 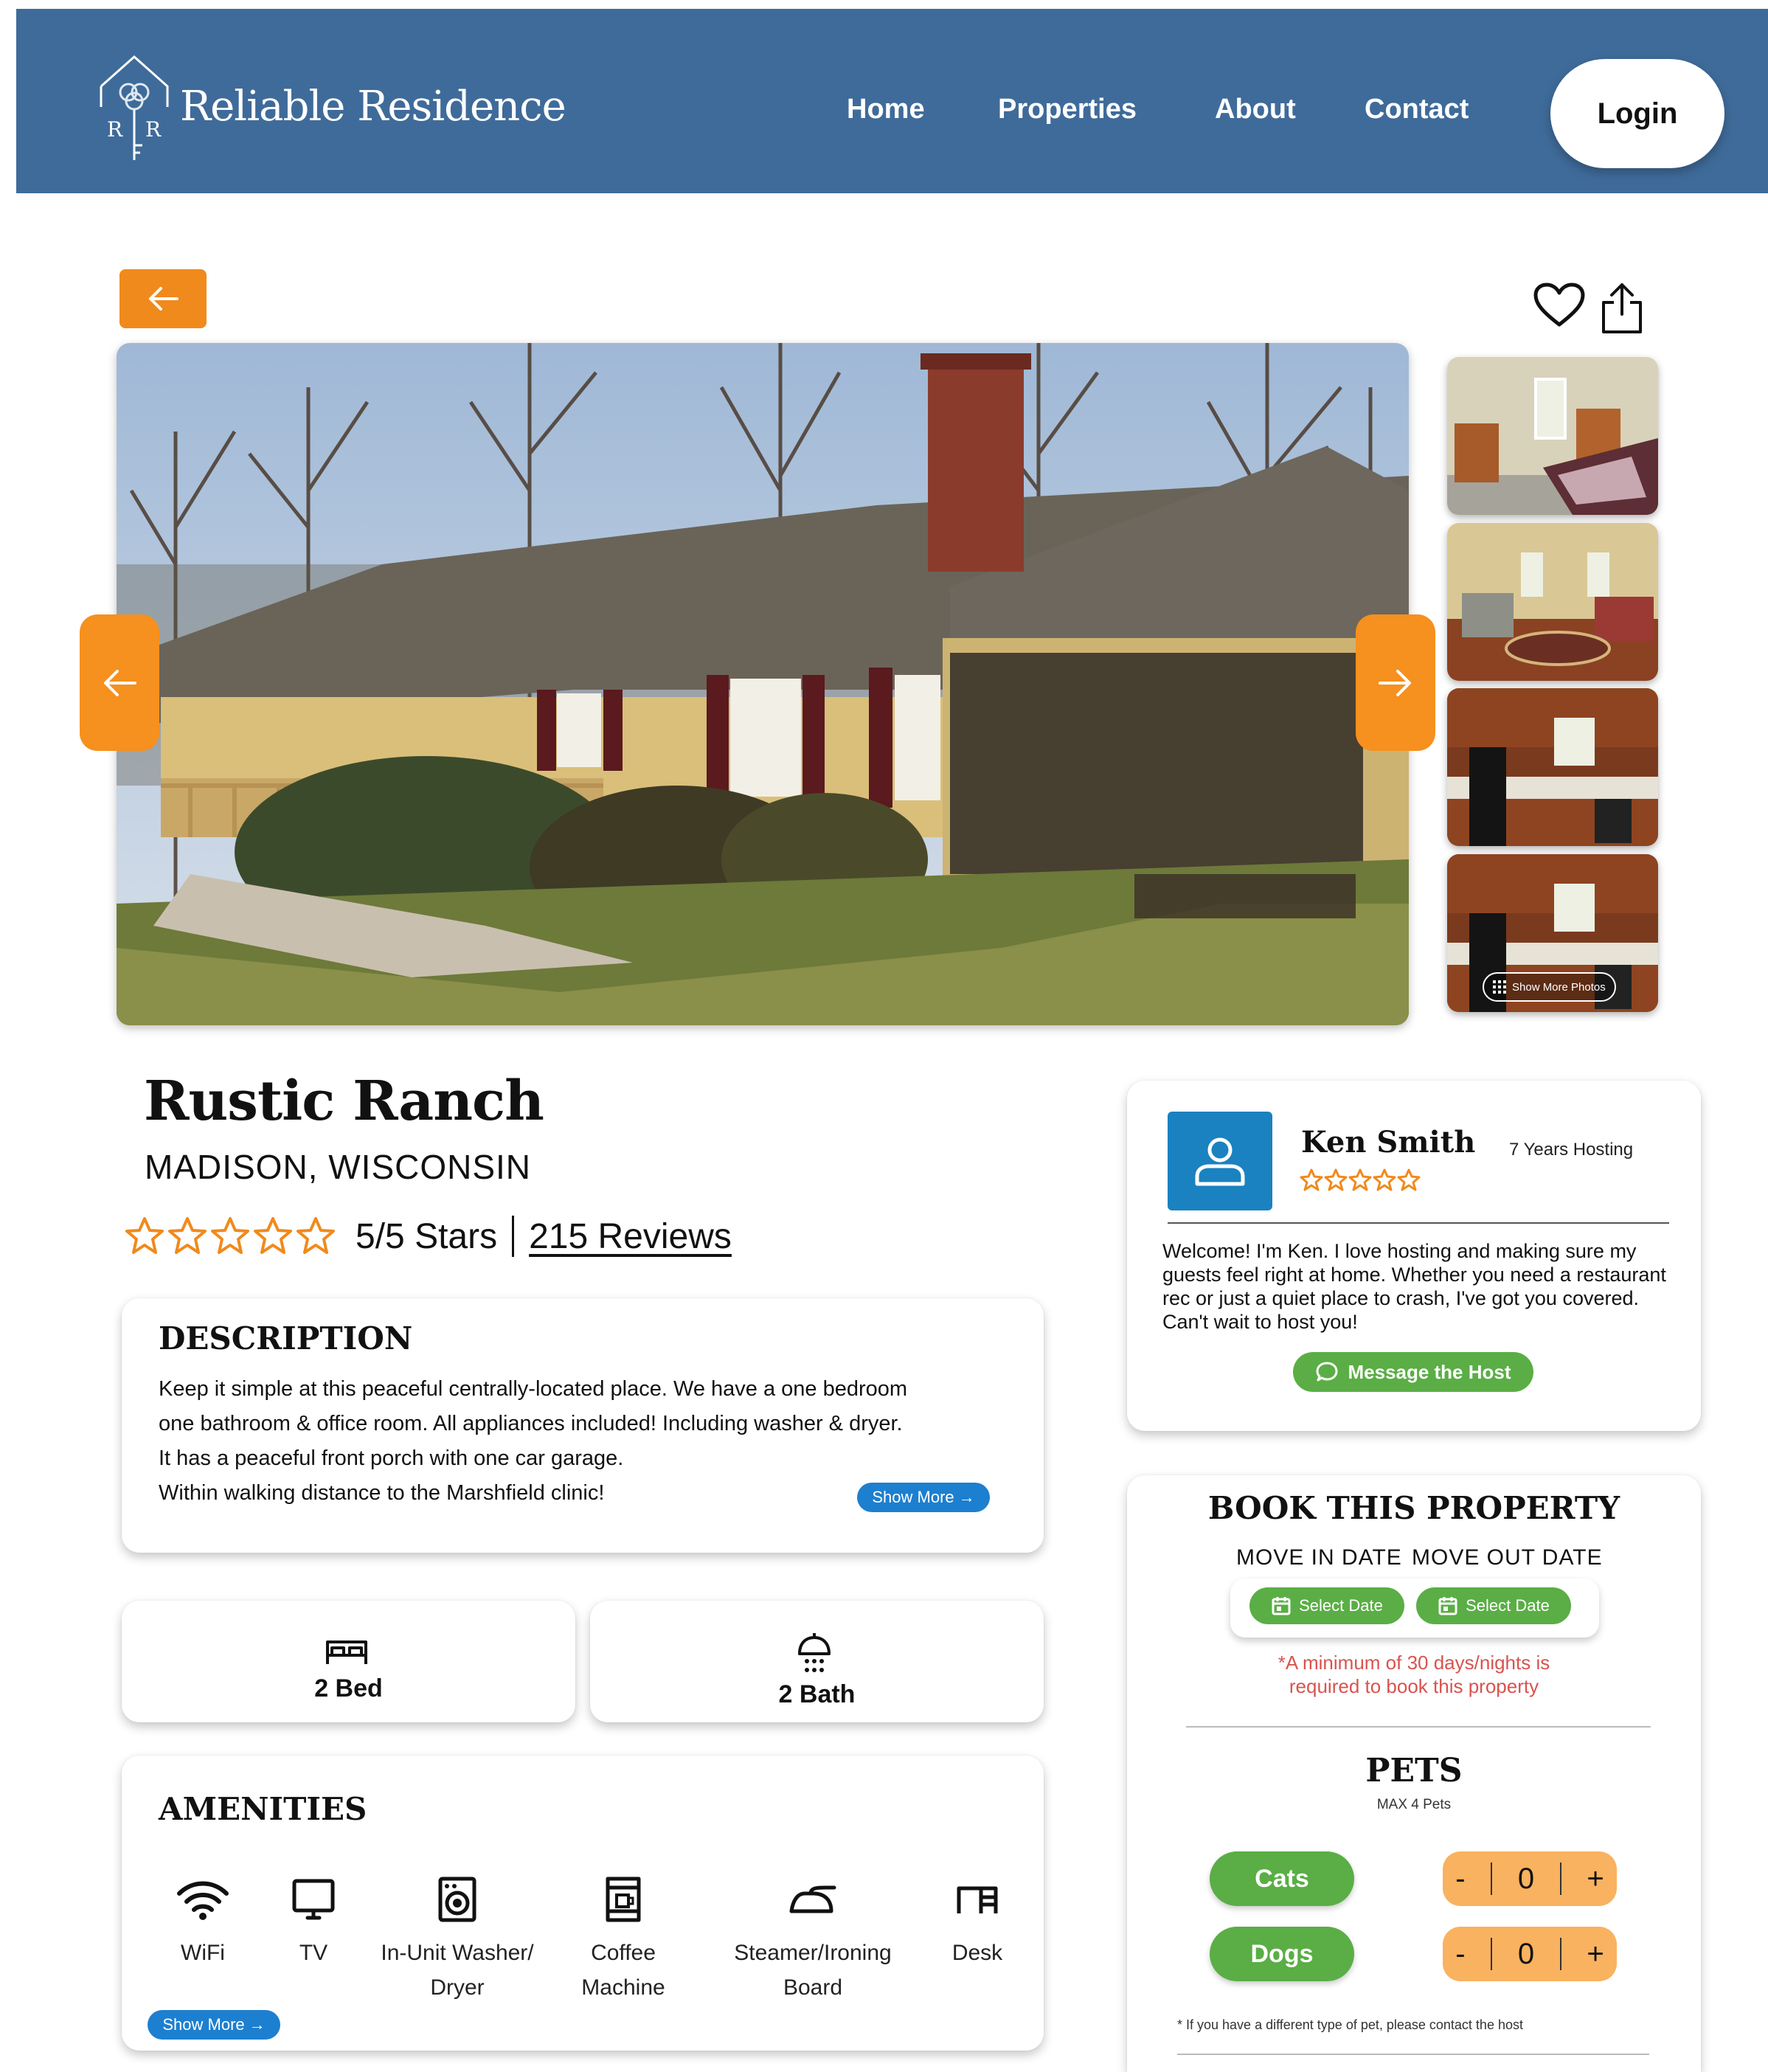 I want to click on arrow-right-icon, so click(x=1395, y=682).